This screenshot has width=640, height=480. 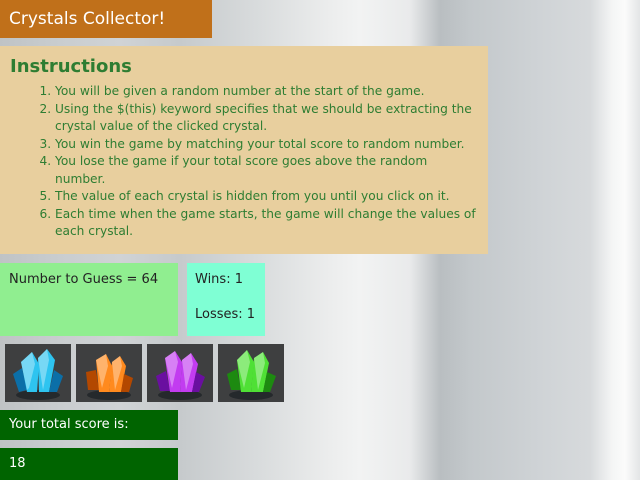 I want to click on number-to-guess: Number to Guess = 64, so click(x=89, y=299).